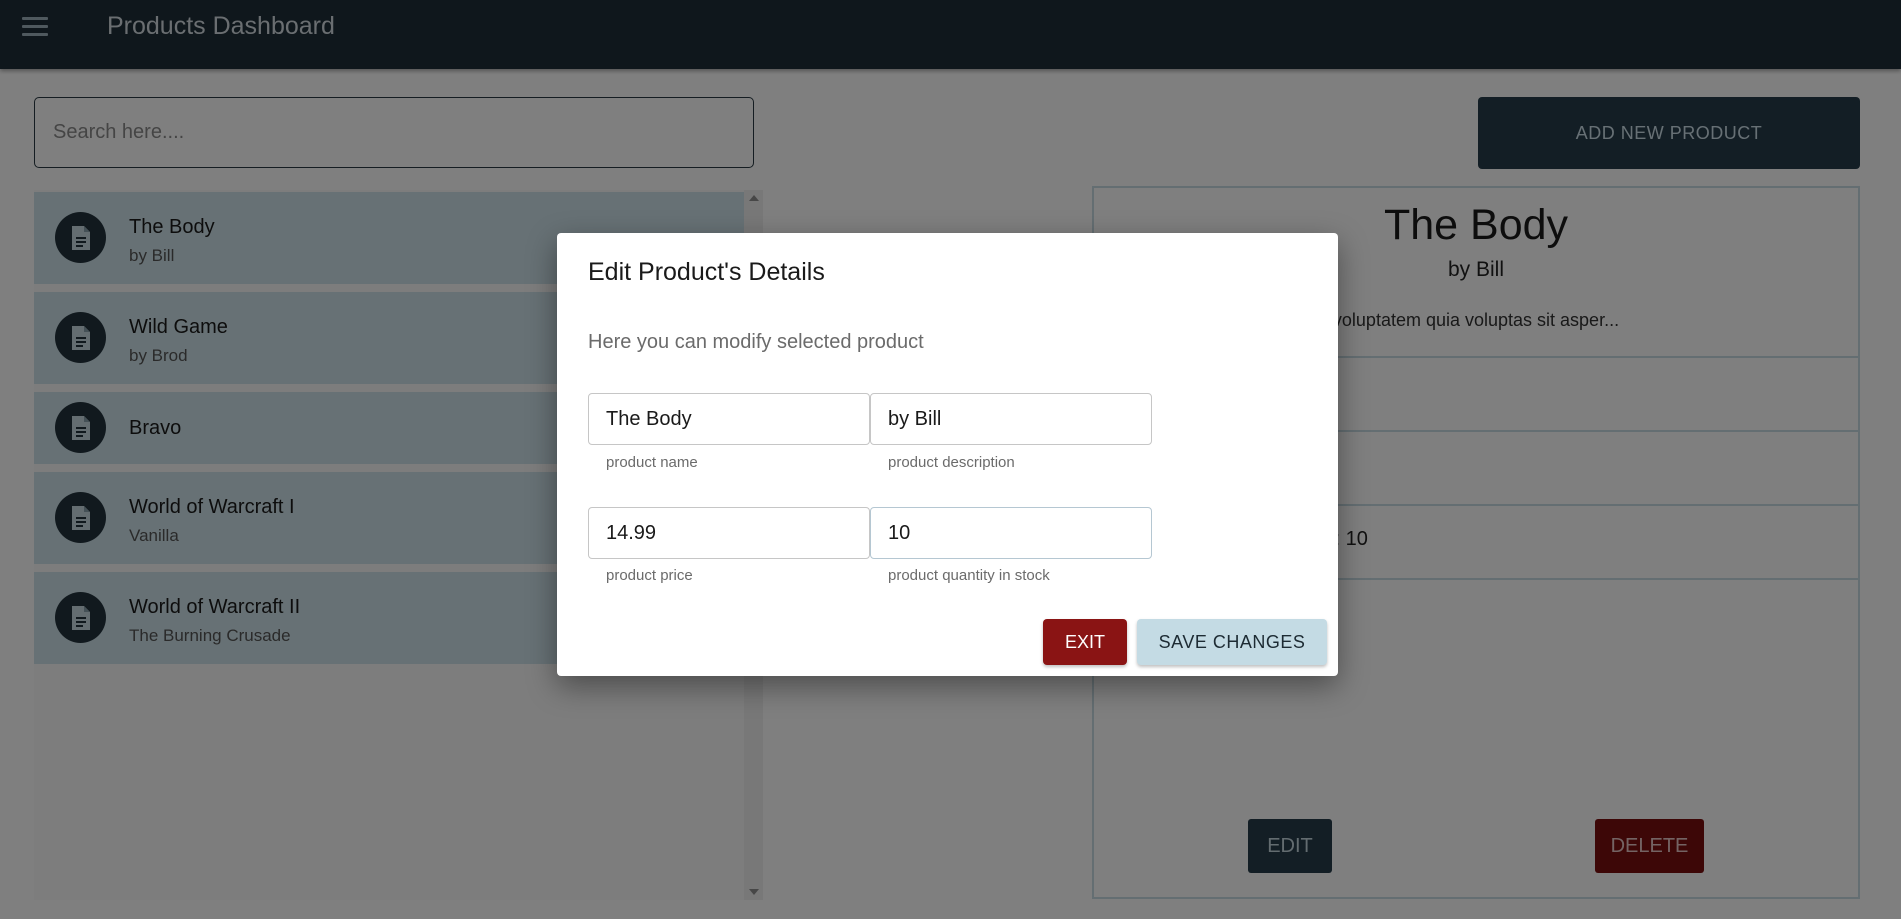 The height and width of the screenshot is (919, 1901). I want to click on product-description-input, so click(1011, 419).